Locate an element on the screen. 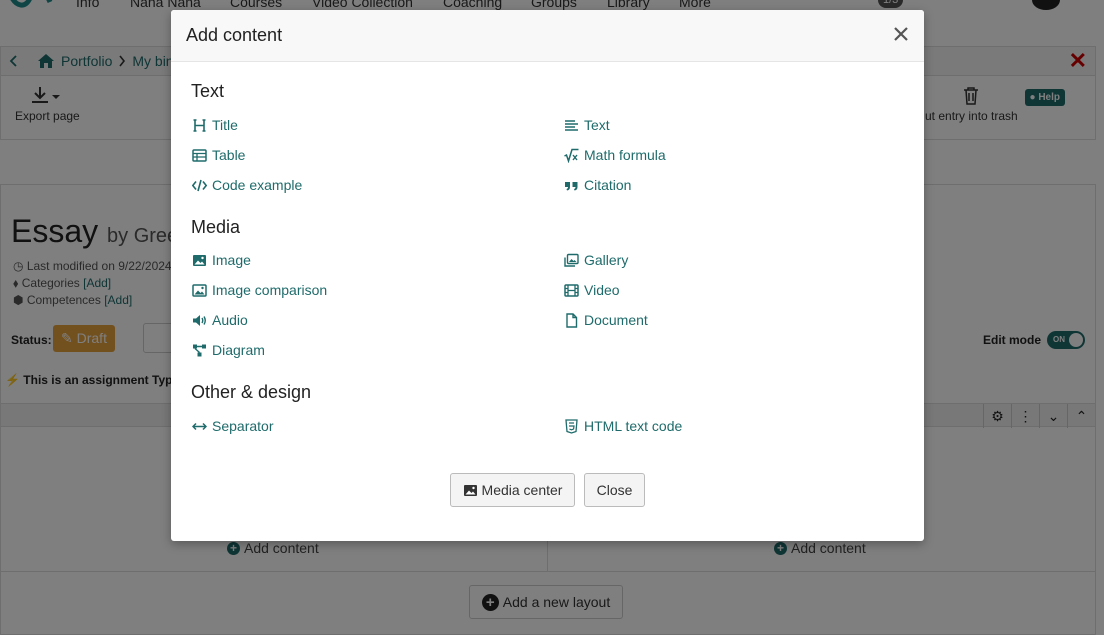  add-title-item: Title is located at coordinates (215, 125).